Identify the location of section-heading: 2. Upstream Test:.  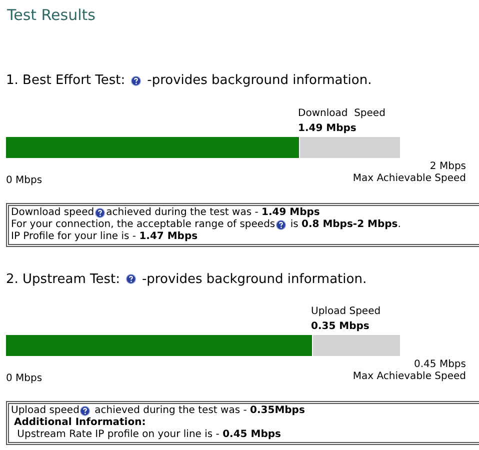
(63, 279).